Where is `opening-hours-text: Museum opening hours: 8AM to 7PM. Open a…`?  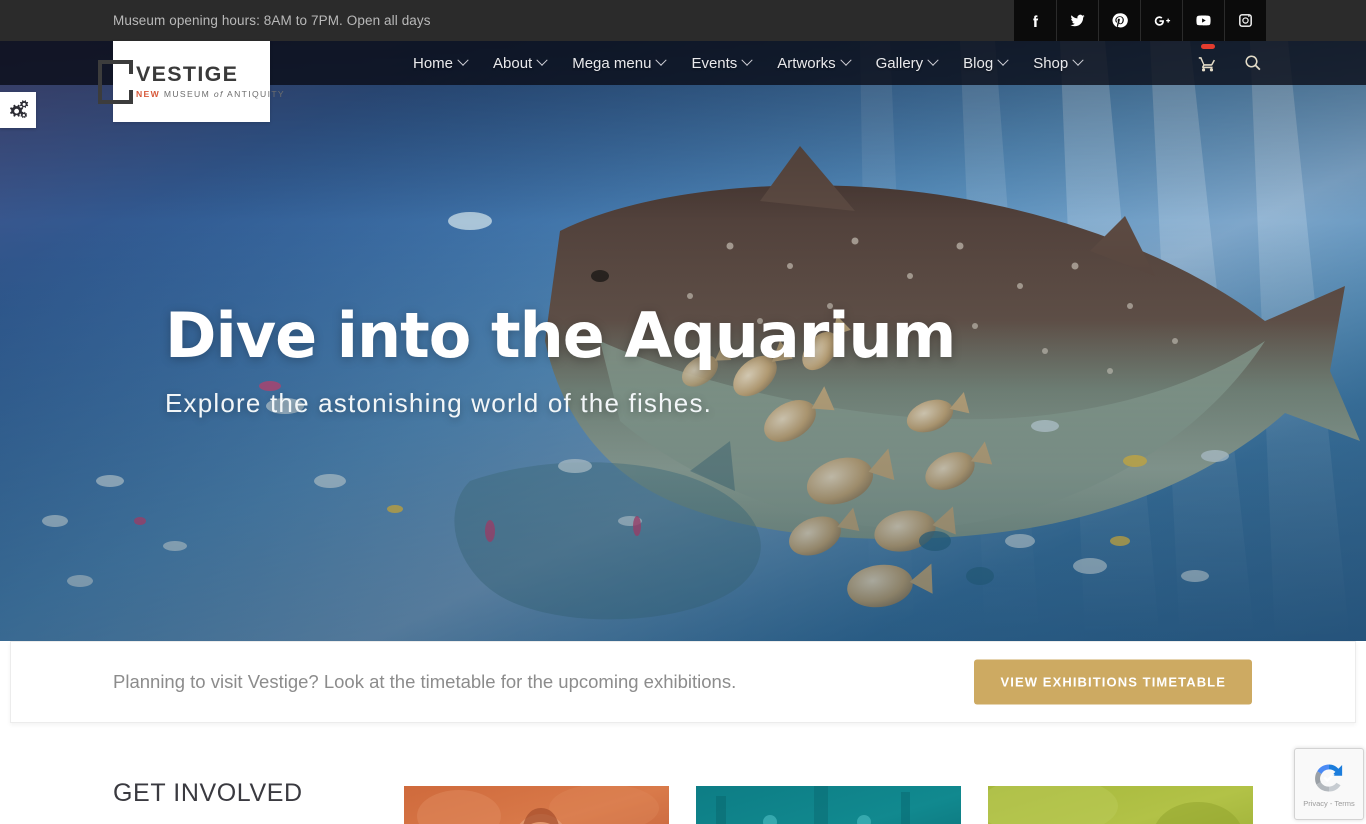 opening-hours-text: Museum opening hours: 8AM to 7PM. Open a… is located at coordinates (272, 20).